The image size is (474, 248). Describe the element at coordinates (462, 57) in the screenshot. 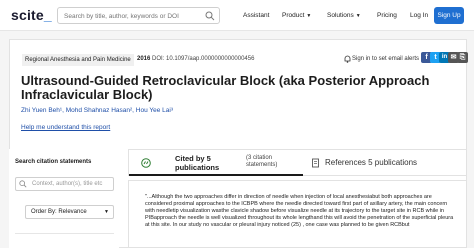

I see `copy-link-icon: ⎘` at that location.